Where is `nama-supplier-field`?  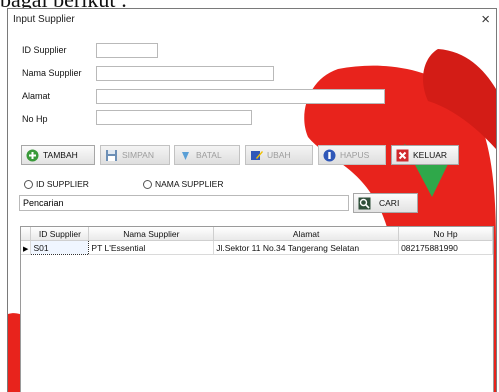 nama-supplier-field is located at coordinates (185, 73).